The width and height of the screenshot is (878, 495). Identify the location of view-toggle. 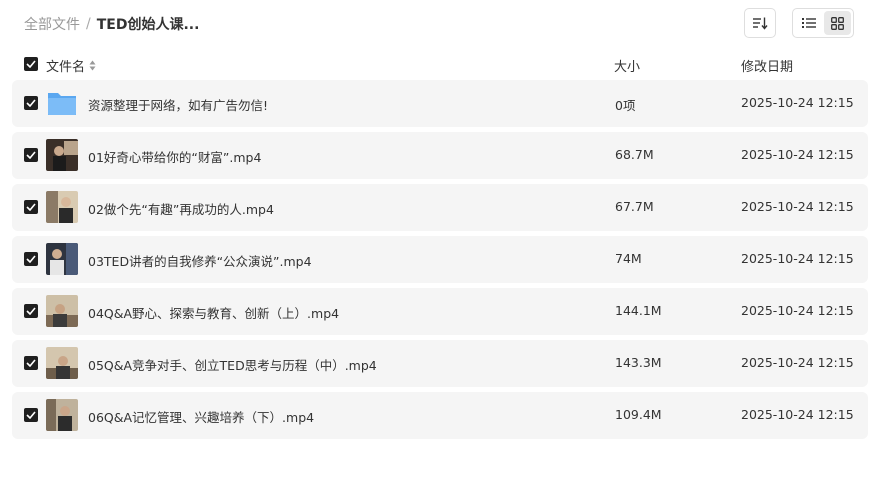
(823, 23).